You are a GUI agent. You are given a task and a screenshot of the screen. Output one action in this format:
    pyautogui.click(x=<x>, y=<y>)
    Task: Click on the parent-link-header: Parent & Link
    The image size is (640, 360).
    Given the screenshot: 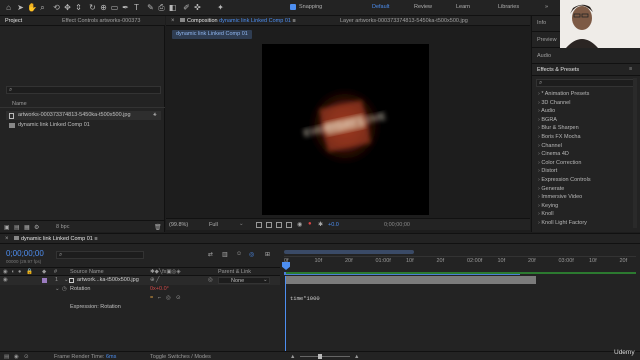 What is the action you would take?
    pyautogui.click(x=234, y=272)
    